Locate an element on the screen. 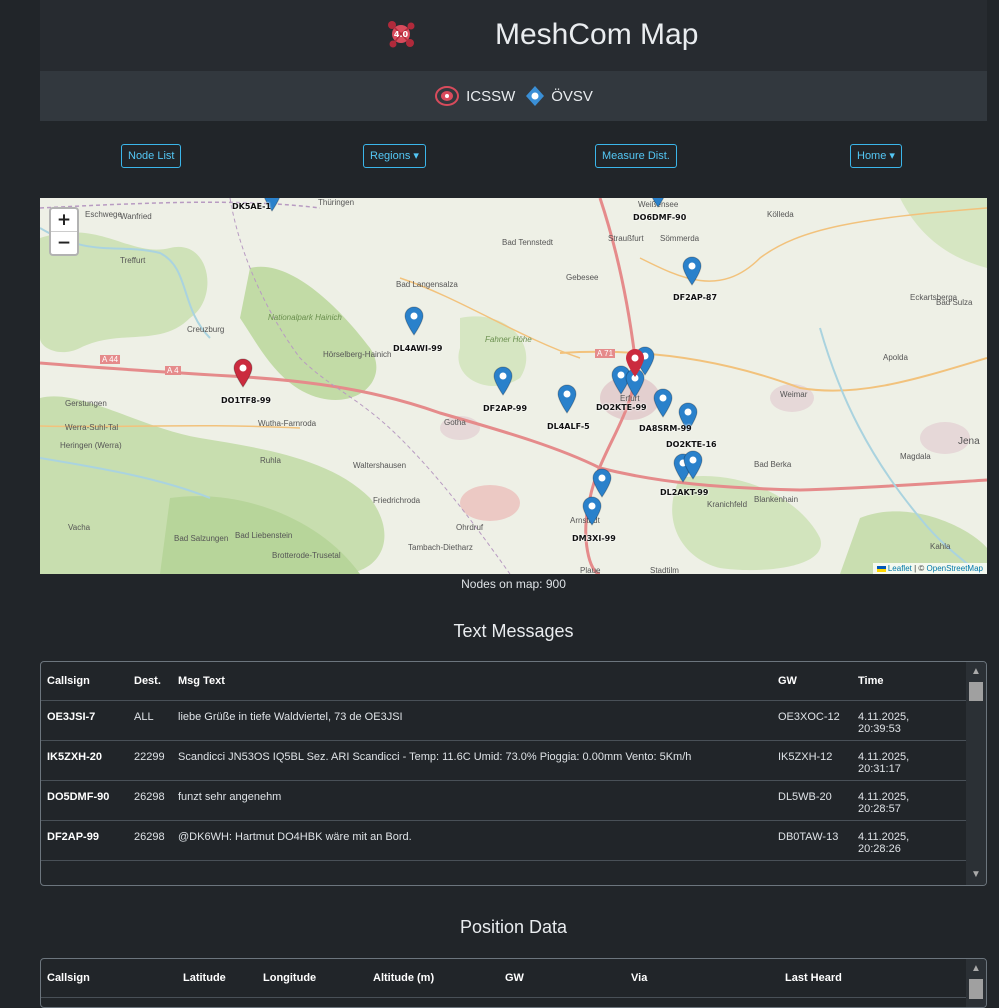 The width and height of the screenshot is (999, 1008). place-label: Magdala is located at coordinates (915, 456).